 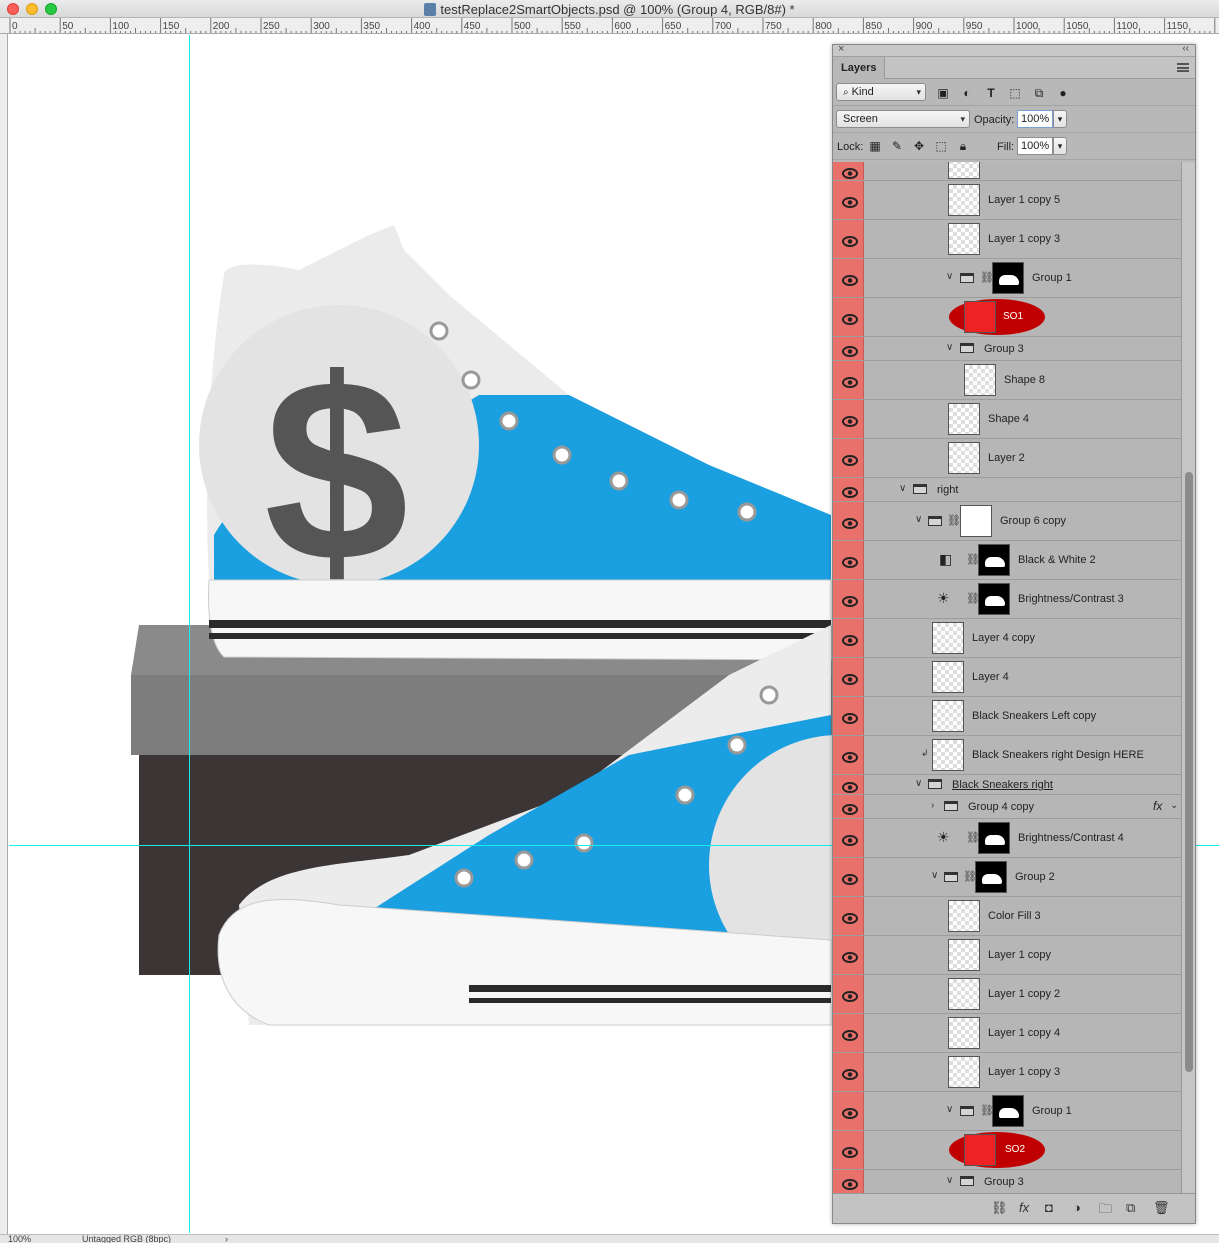 I want to click on blend-mode-select: Screen ▾, so click(x=903, y=119).